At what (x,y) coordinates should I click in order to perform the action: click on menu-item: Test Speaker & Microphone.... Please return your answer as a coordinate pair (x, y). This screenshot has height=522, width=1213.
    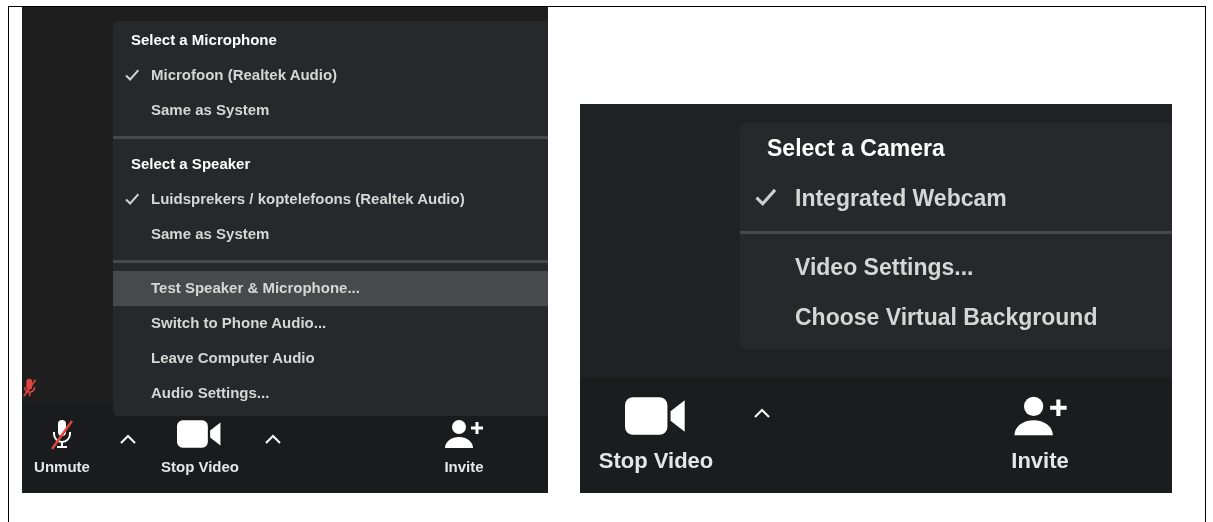
    Looking at the image, I should click on (330, 288).